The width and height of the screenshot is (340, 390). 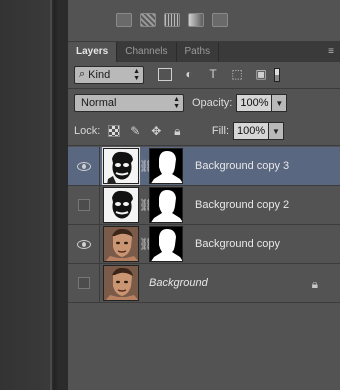 I want to click on color-lookup-icon, so click(x=220, y=20).